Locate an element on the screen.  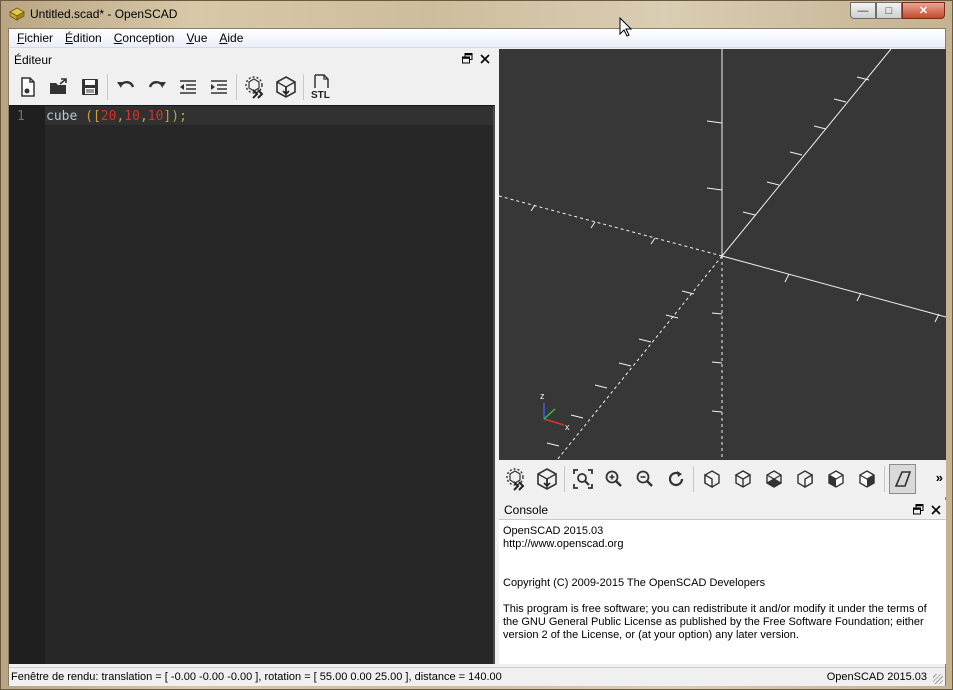
stl-label: STL is located at coordinates (320, 95).